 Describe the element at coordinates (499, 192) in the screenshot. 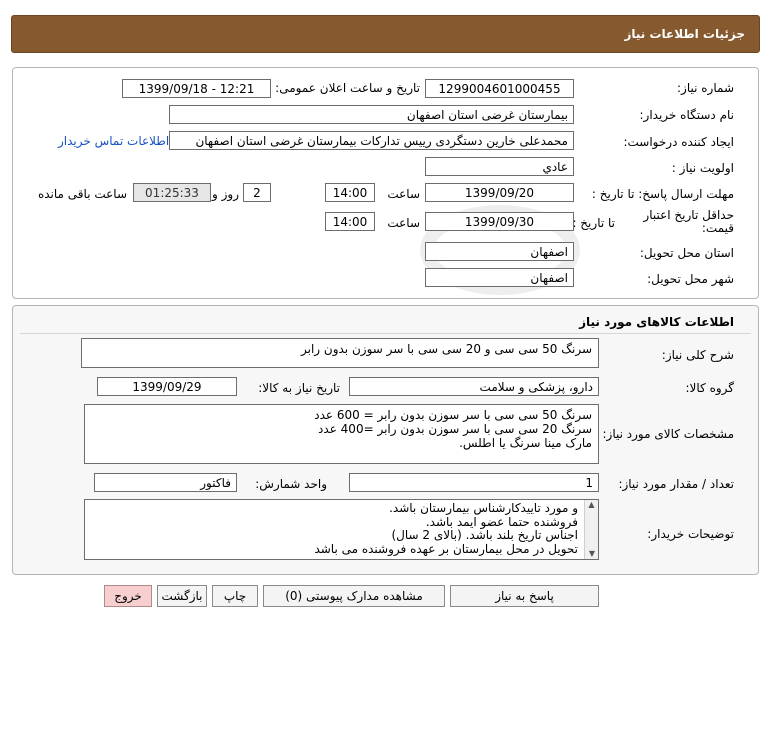

I see `deadline-date-field: 1399/09/20` at that location.